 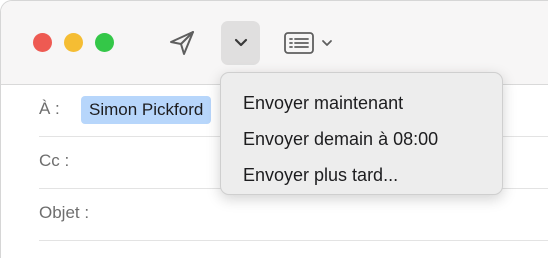 I want to click on header-fields-button, so click(x=313, y=43).